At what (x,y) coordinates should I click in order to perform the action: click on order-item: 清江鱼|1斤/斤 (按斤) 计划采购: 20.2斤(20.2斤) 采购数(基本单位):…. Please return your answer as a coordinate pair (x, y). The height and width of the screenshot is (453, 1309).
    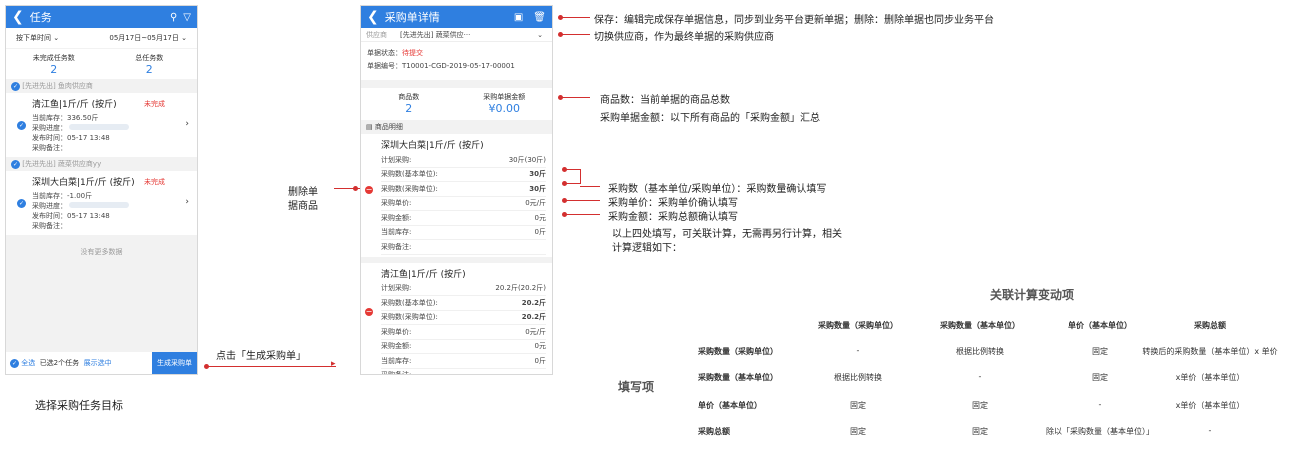
    Looking at the image, I should click on (456, 315).